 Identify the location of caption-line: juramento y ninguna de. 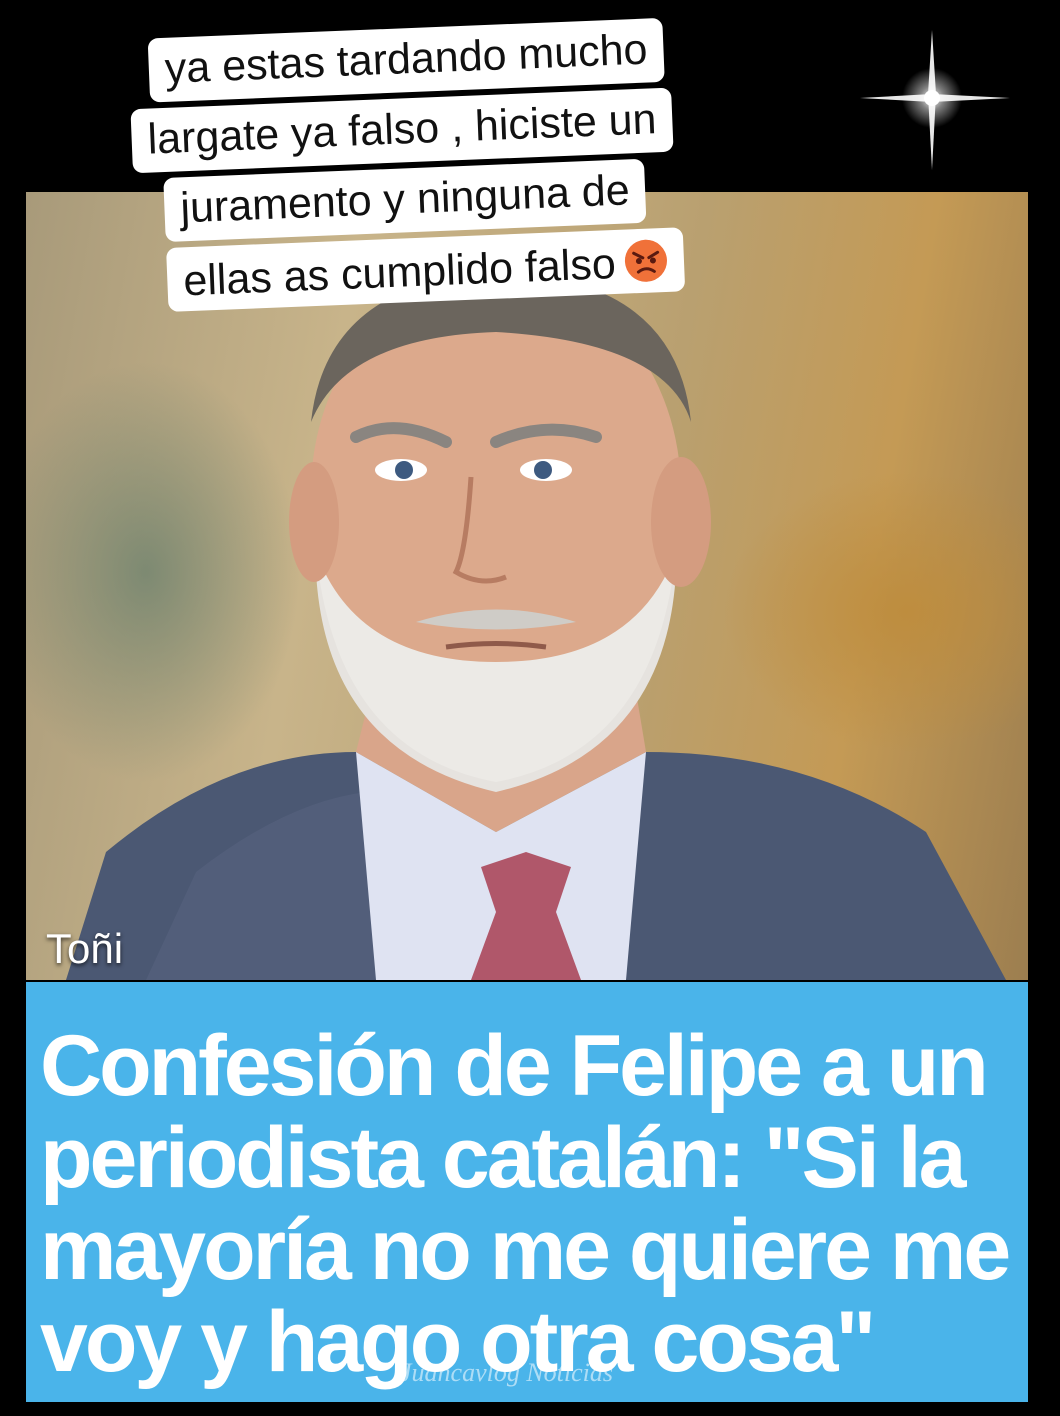
(405, 200).